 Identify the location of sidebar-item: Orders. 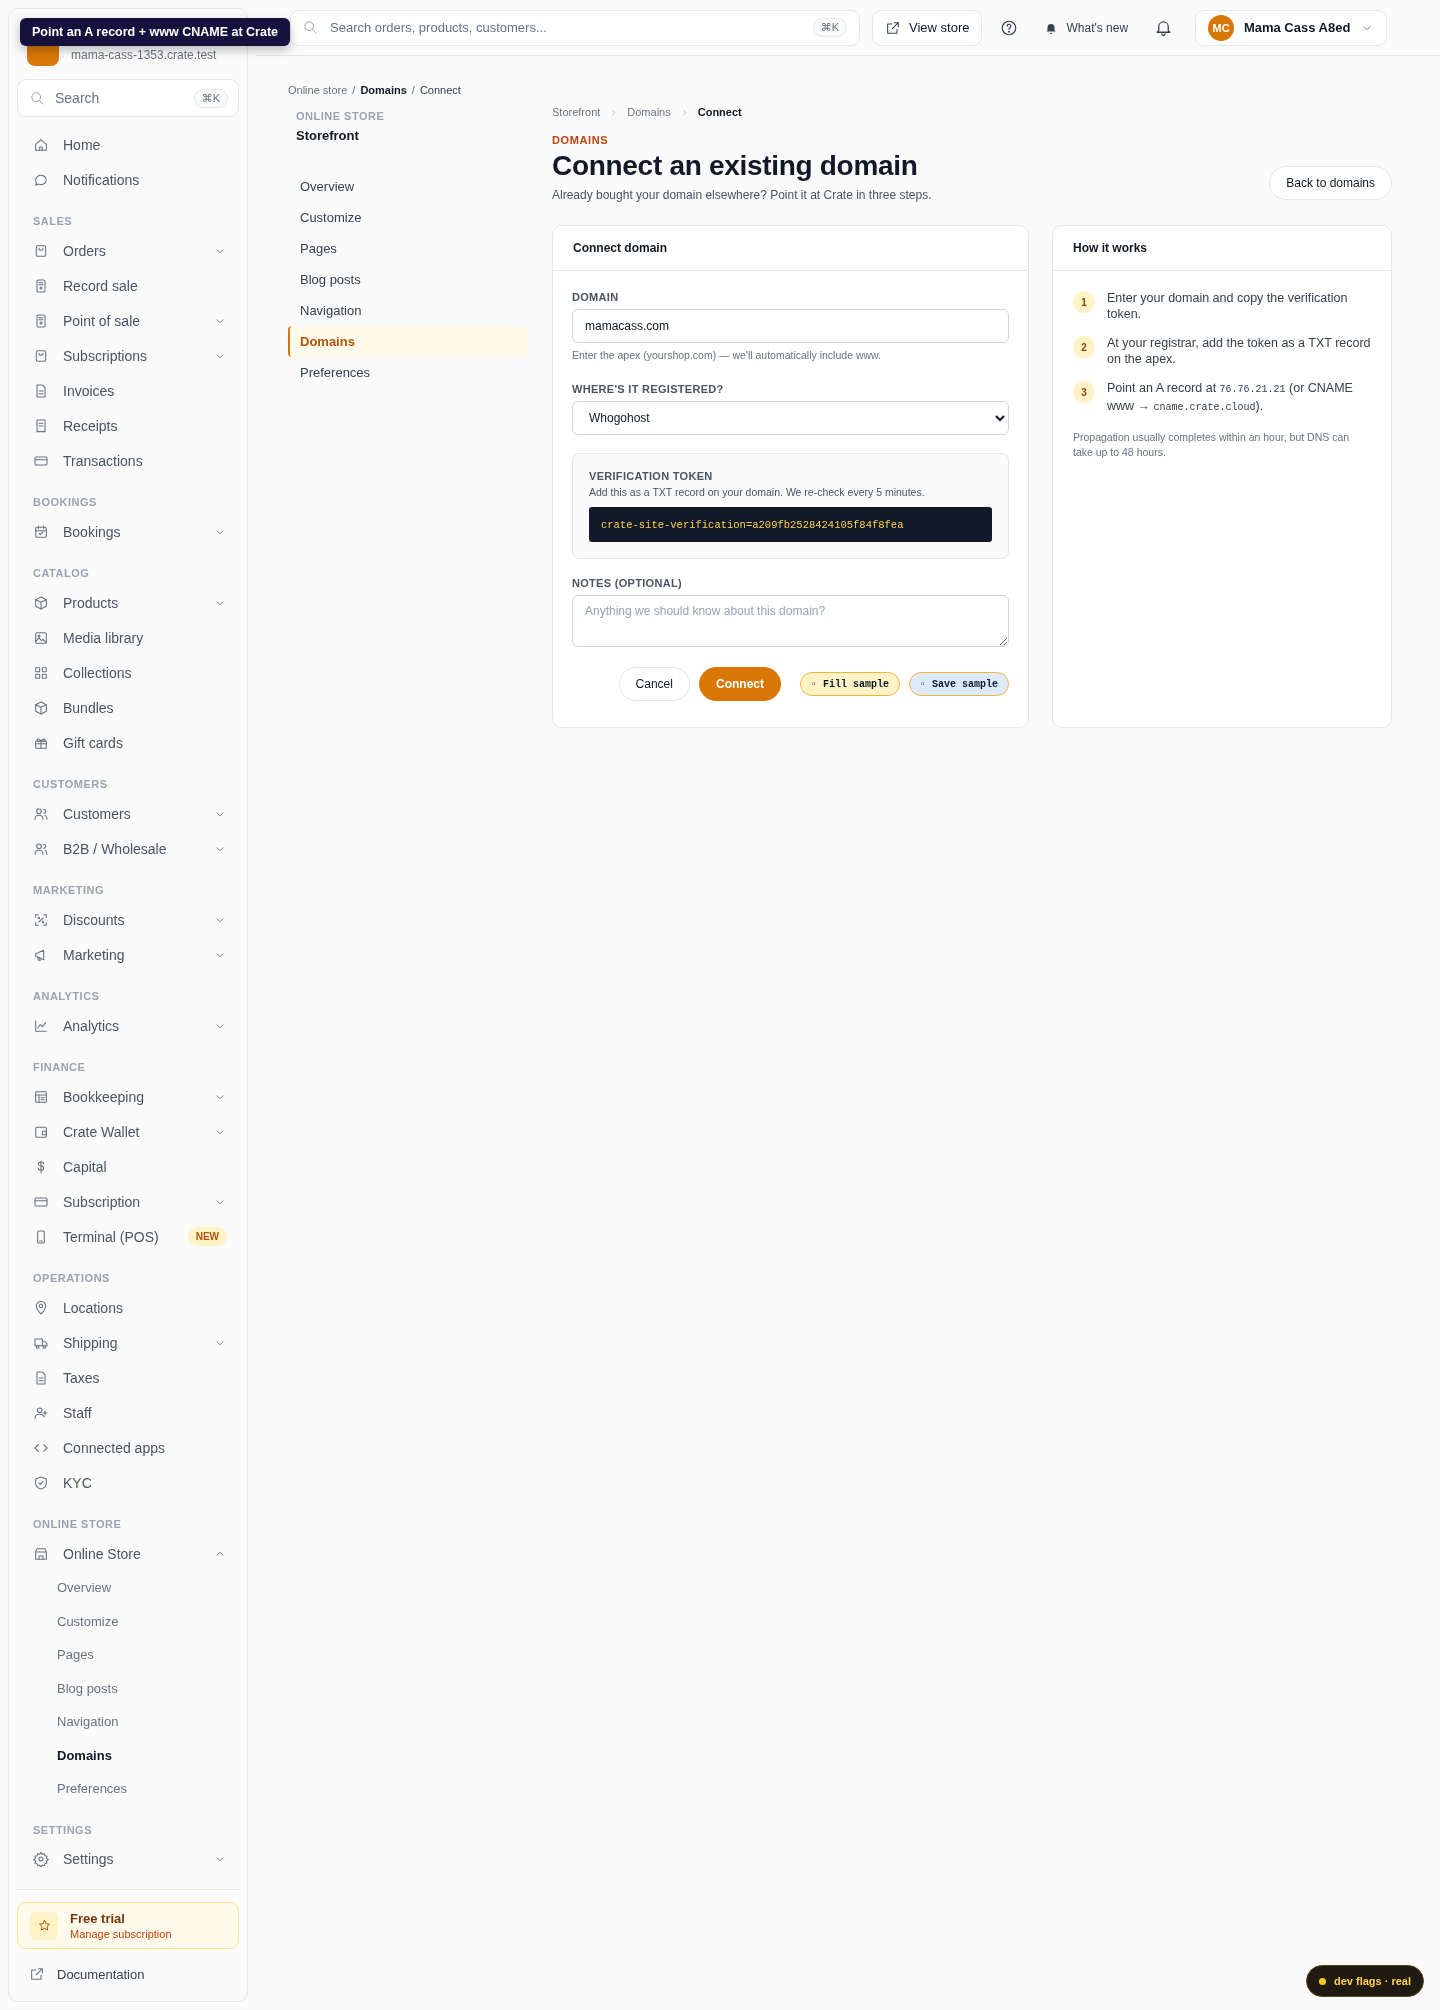
(128, 250).